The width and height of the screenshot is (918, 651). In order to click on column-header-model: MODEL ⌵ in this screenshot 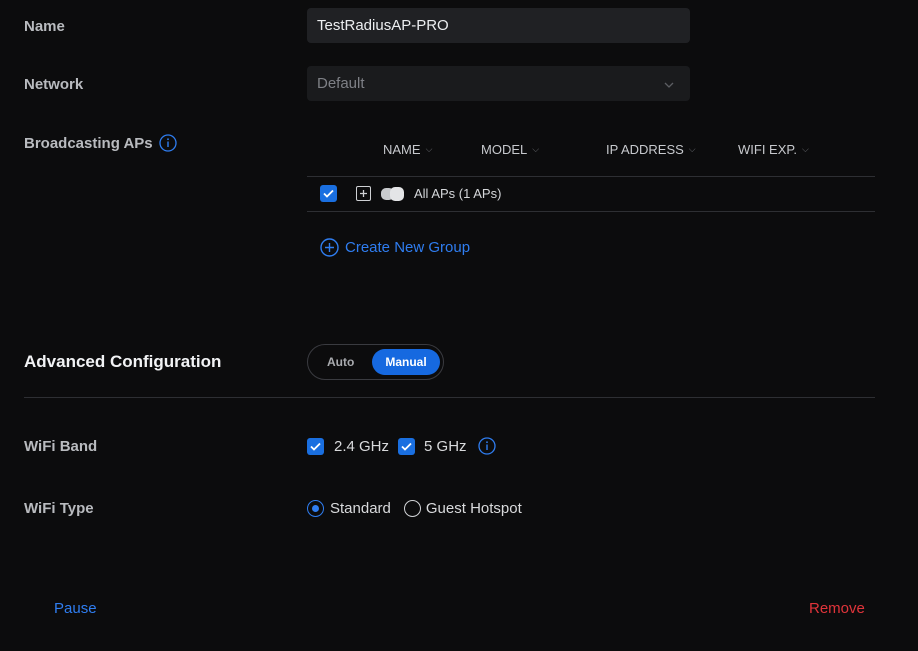, I will do `click(510, 149)`.